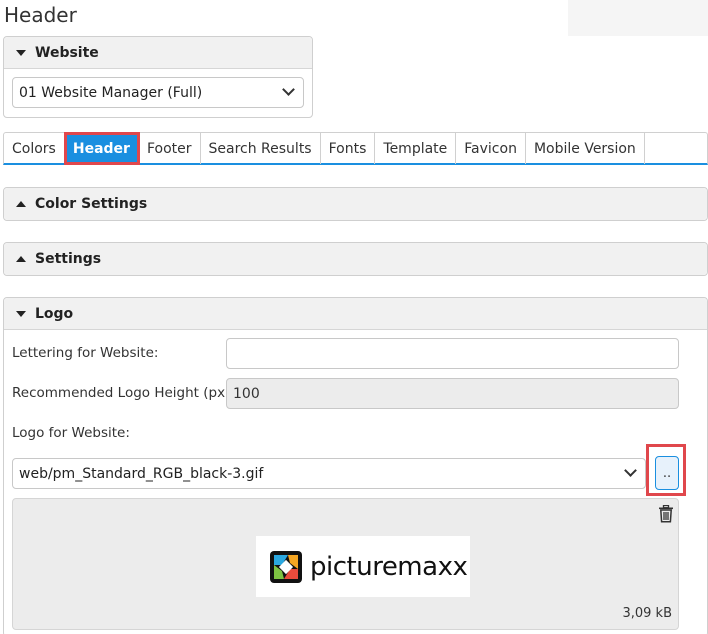 This screenshot has height=634, width=708. I want to click on file-size: 3,09 kB, so click(647, 613).